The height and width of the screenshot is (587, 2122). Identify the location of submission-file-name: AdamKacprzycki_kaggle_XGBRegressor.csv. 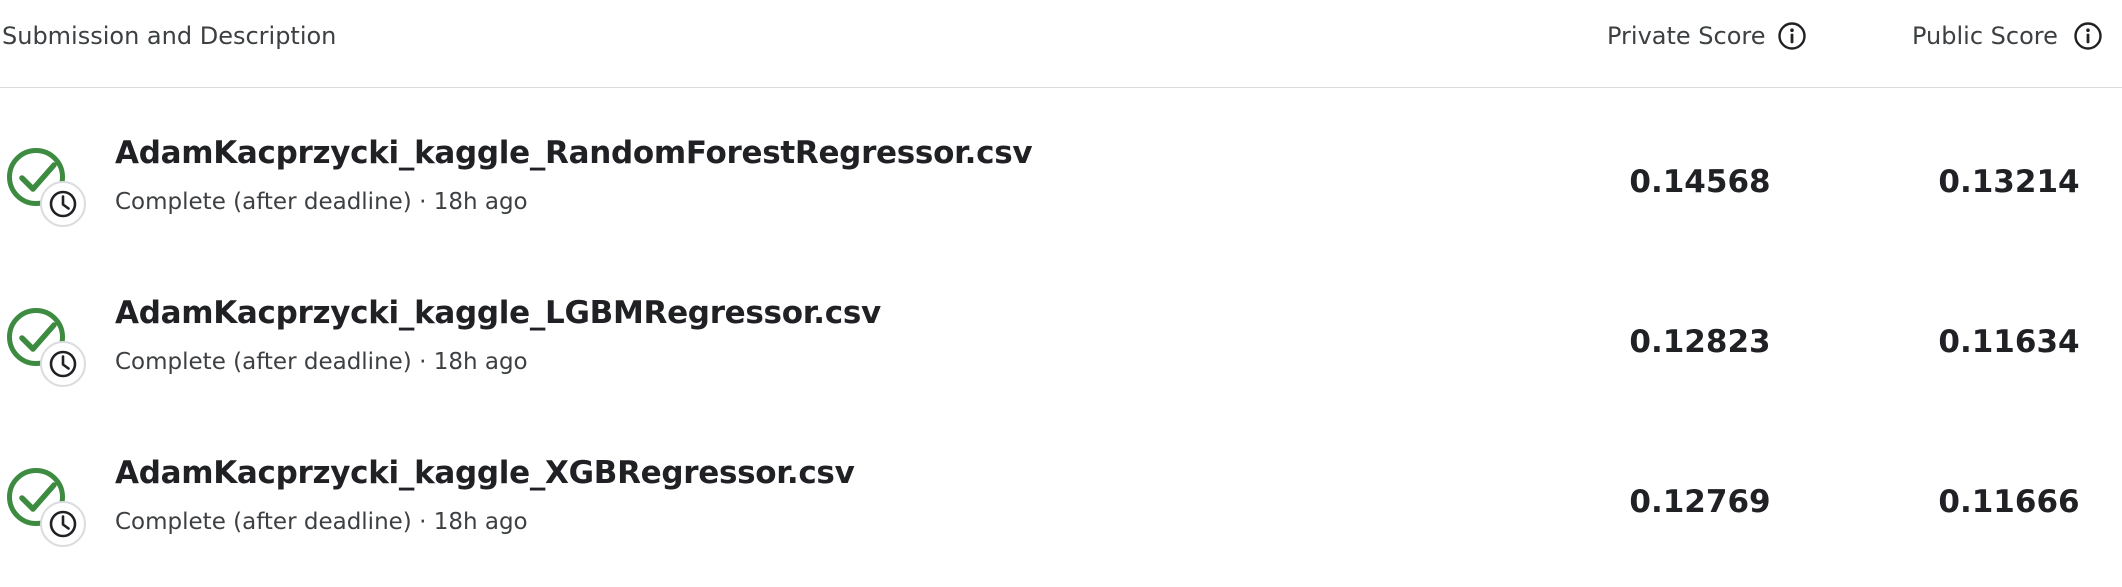
(485, 473).